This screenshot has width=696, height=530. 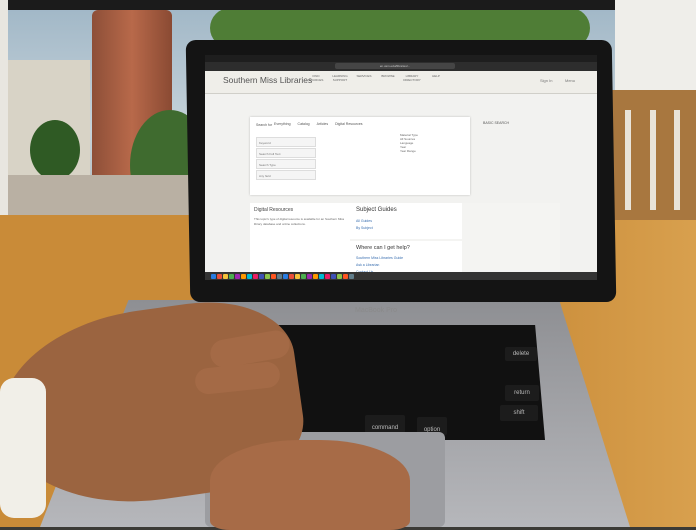 I want to click on nav-item: LIBRARY DIRECTORY, so click(x=412, y=81).